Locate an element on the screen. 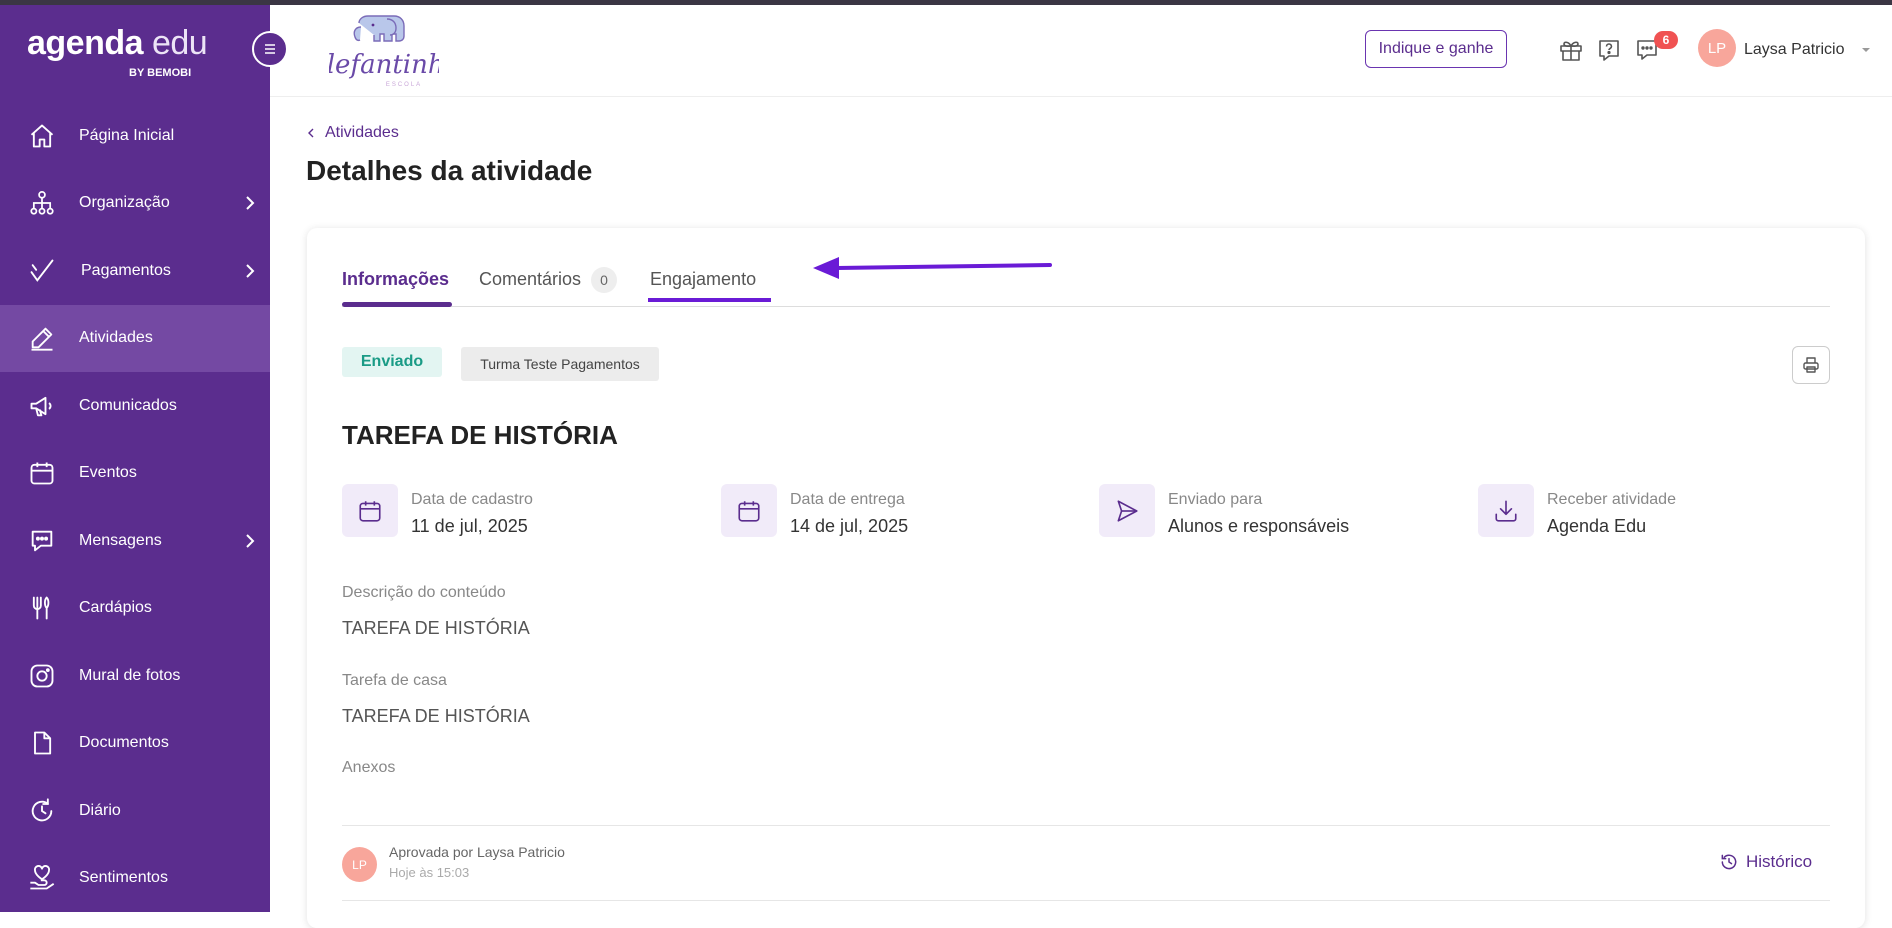 The image size is (1892, 928). history-label: Histórico is located at coordinates (1779, 861).